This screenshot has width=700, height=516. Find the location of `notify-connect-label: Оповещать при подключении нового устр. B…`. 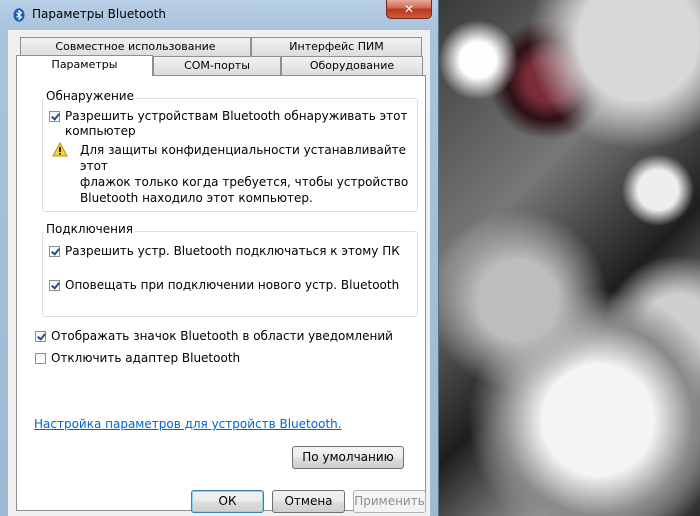

notify-connect-label: Оповещать при подключении нового устр. B… is located at coordinates (232, 285).